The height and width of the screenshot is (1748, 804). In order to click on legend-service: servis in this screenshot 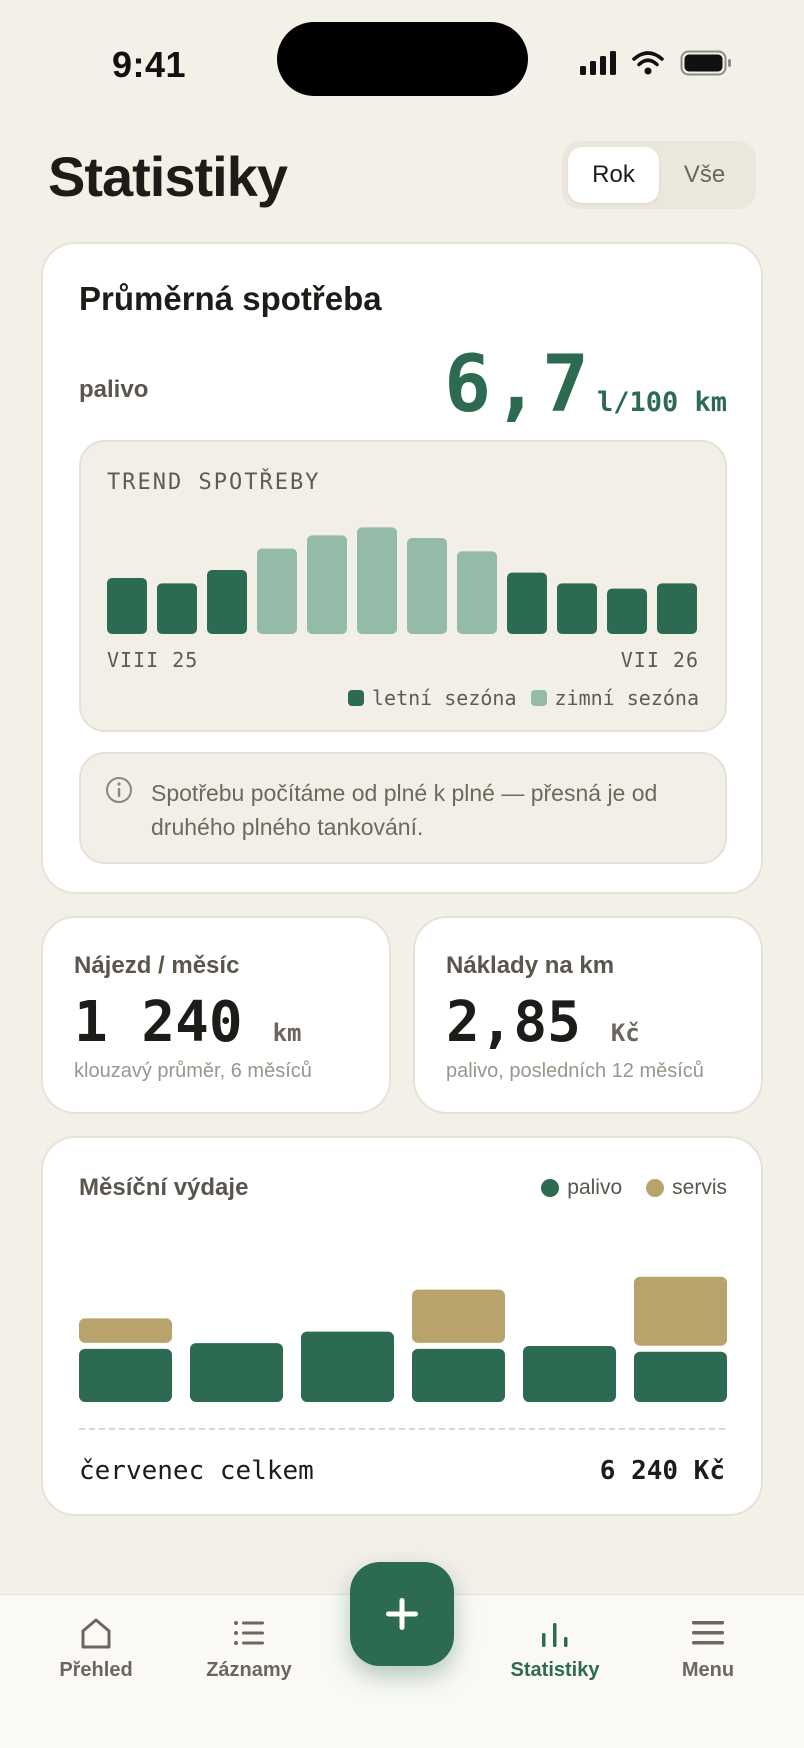, I will do `click(686, 1188)`.